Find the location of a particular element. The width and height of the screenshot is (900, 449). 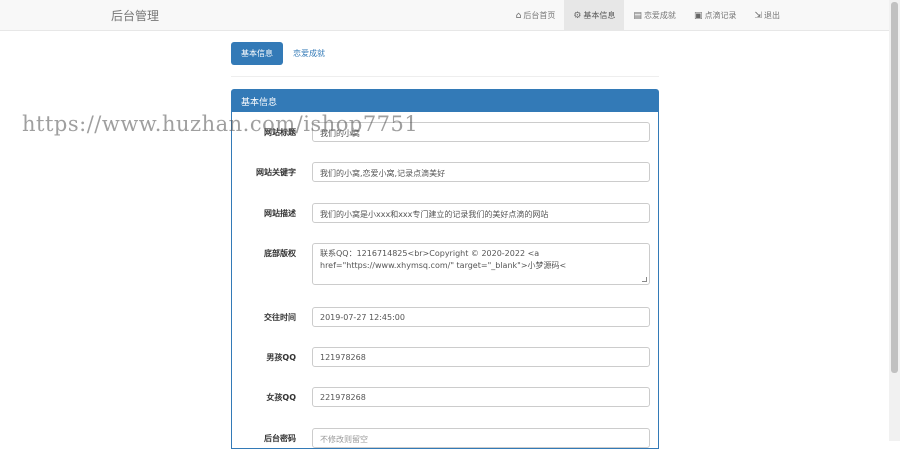

nav-item-label: 退出 is located at coordinates (772, 15).